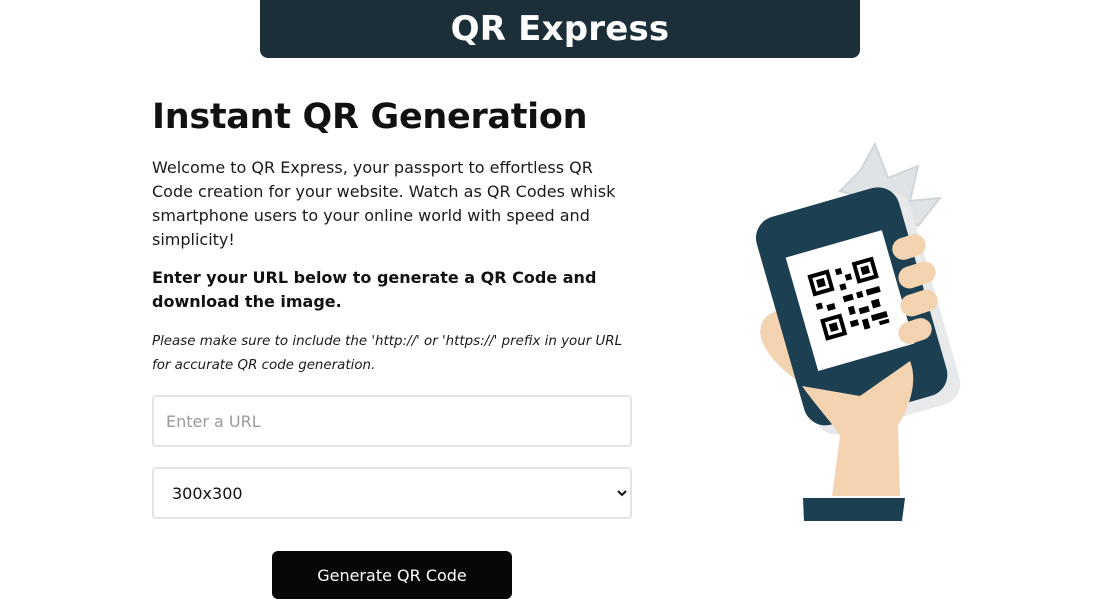 Image resolution: width=1105 pixels, height=606 pixels. What do you see at coordinates (854, 509) in the screenshot?
I see `sleeve-icon` at bounding box center [854, 509].